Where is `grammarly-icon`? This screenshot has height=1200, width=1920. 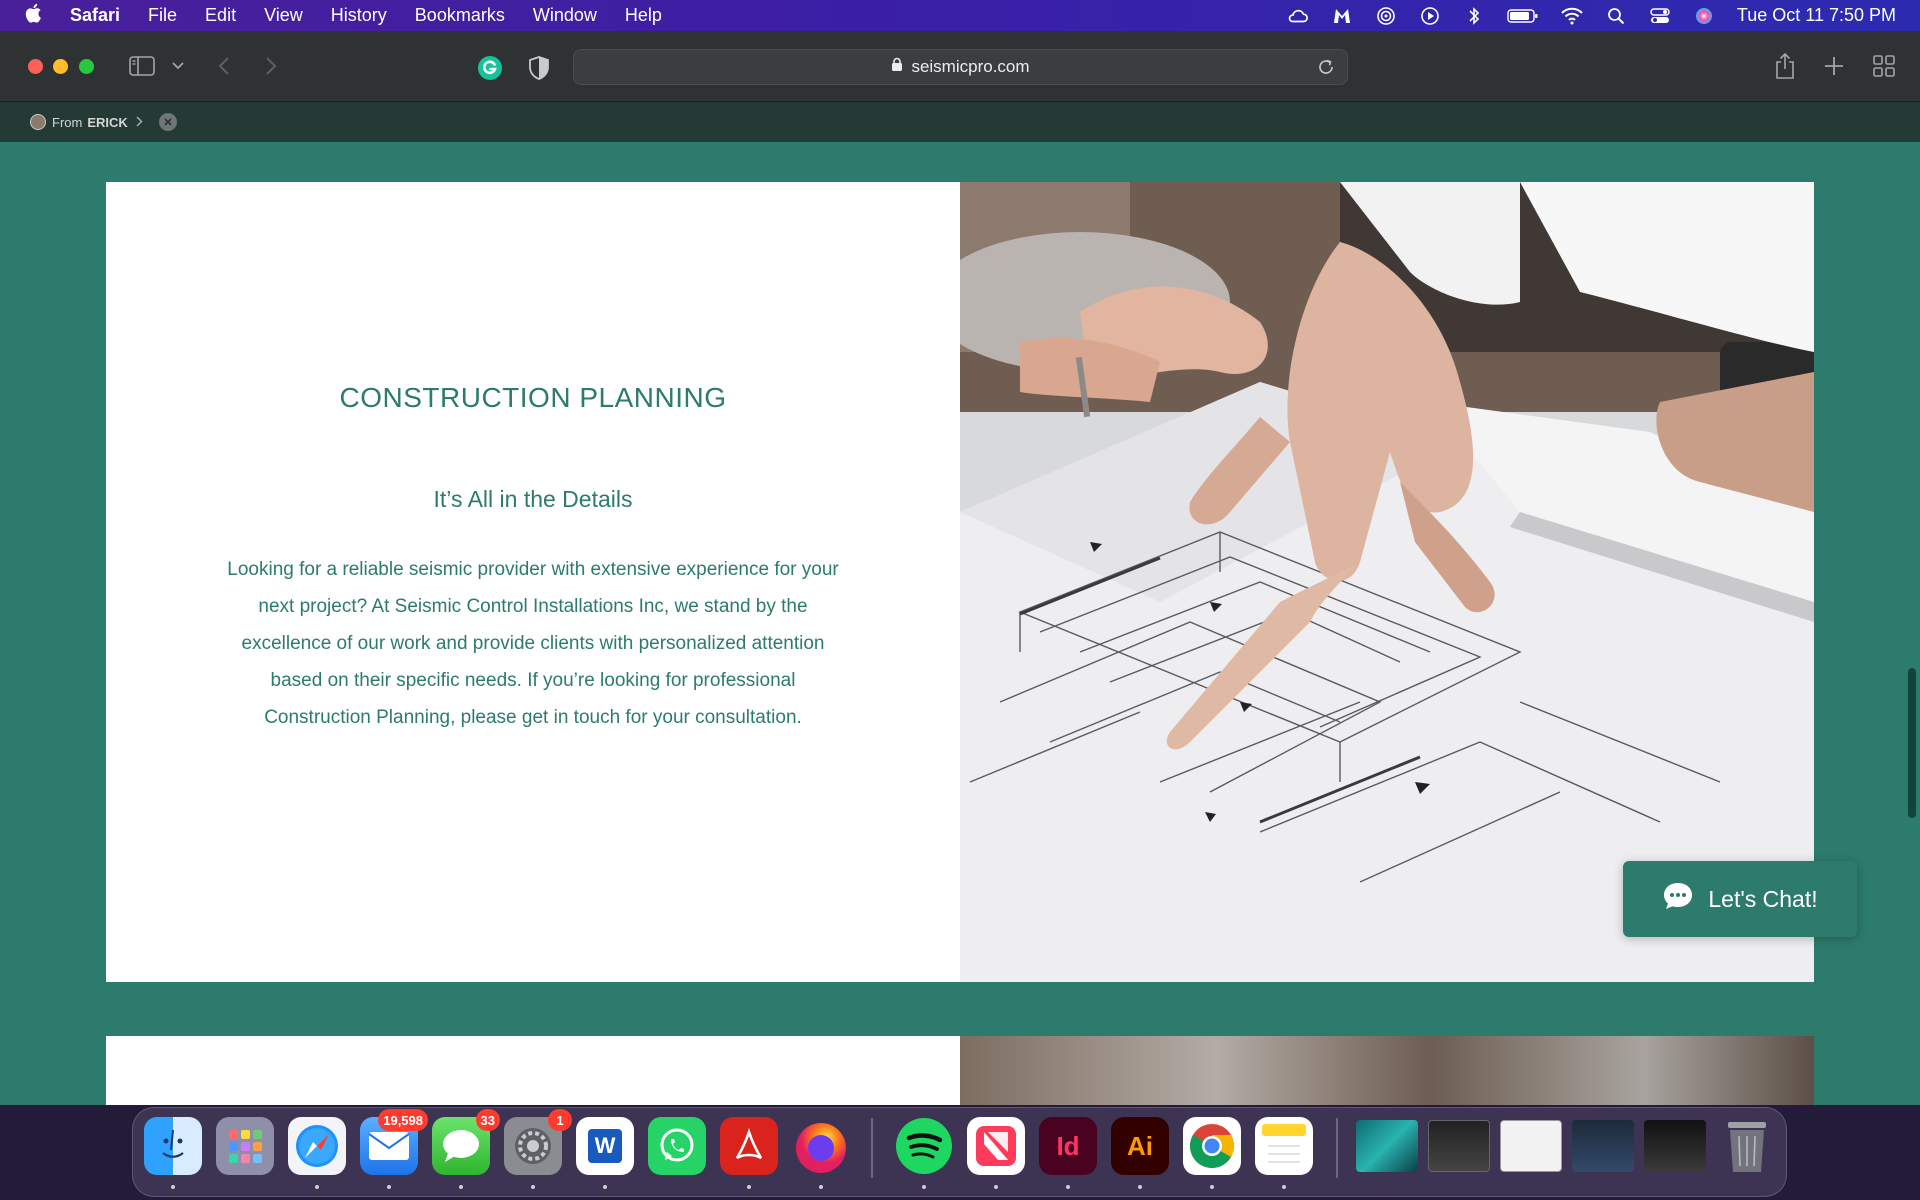
grammarly-icon is located at coordinates (490, 68).